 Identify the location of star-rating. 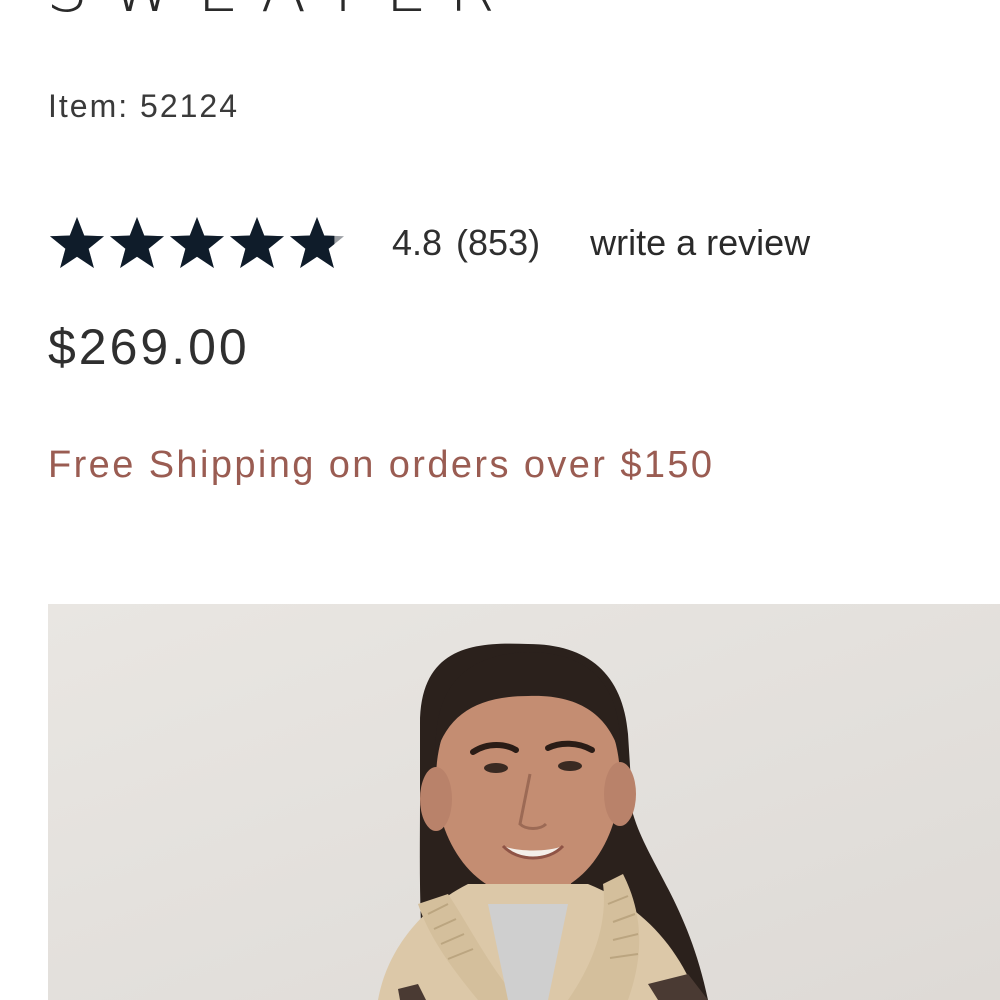
(198, 243).